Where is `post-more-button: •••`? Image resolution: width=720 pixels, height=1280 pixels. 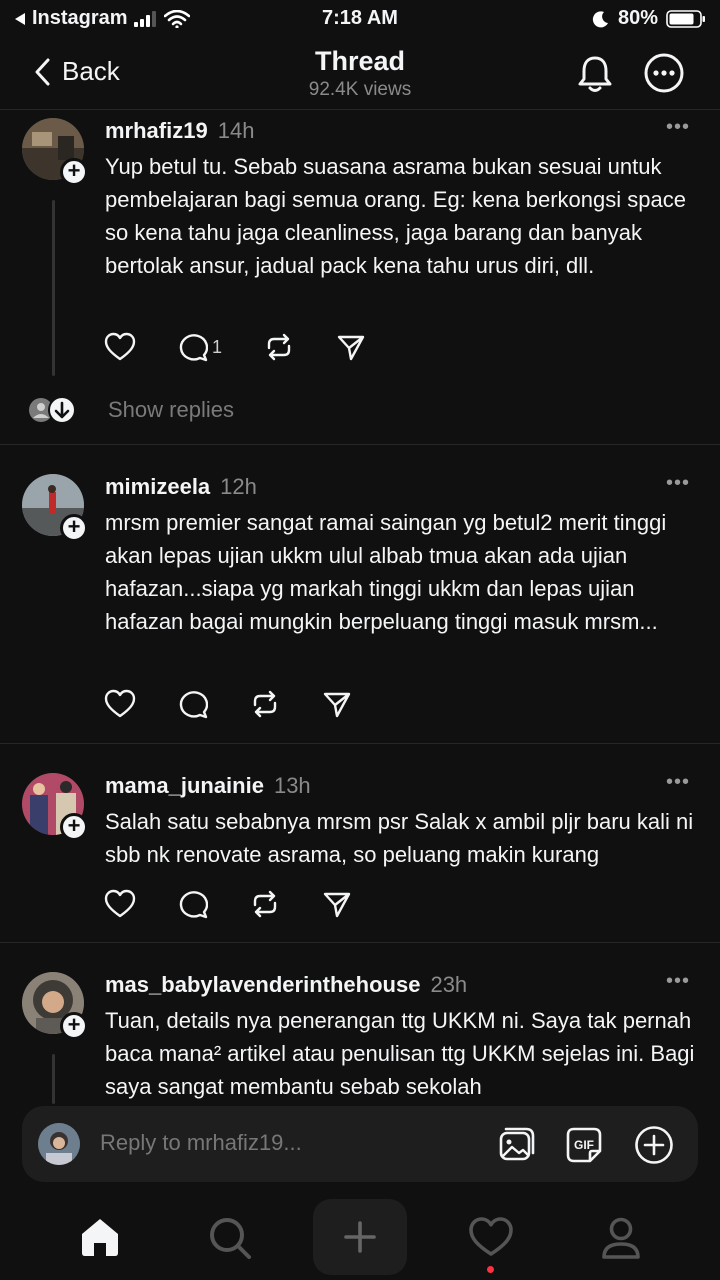 post-more-button: ••• is located at coordinates (678, 981).